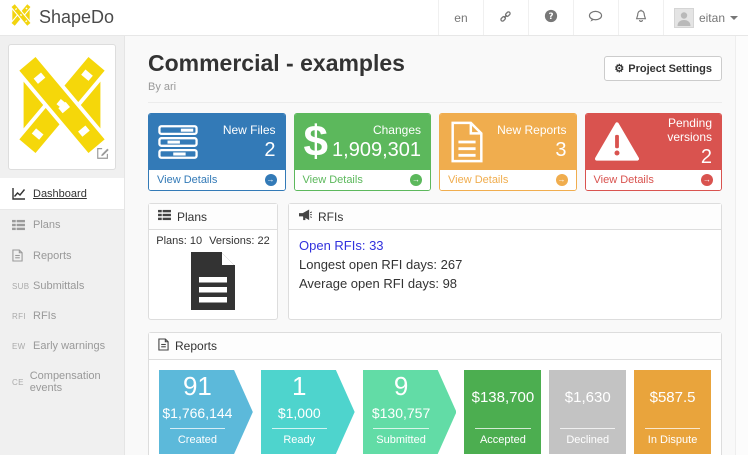 The height and width of the screenshot is (455, 748). What do you see at coordinates (672, 397) in the screenshot?
I see `stage-amount: $587.5` at bounding box center [672, 397].